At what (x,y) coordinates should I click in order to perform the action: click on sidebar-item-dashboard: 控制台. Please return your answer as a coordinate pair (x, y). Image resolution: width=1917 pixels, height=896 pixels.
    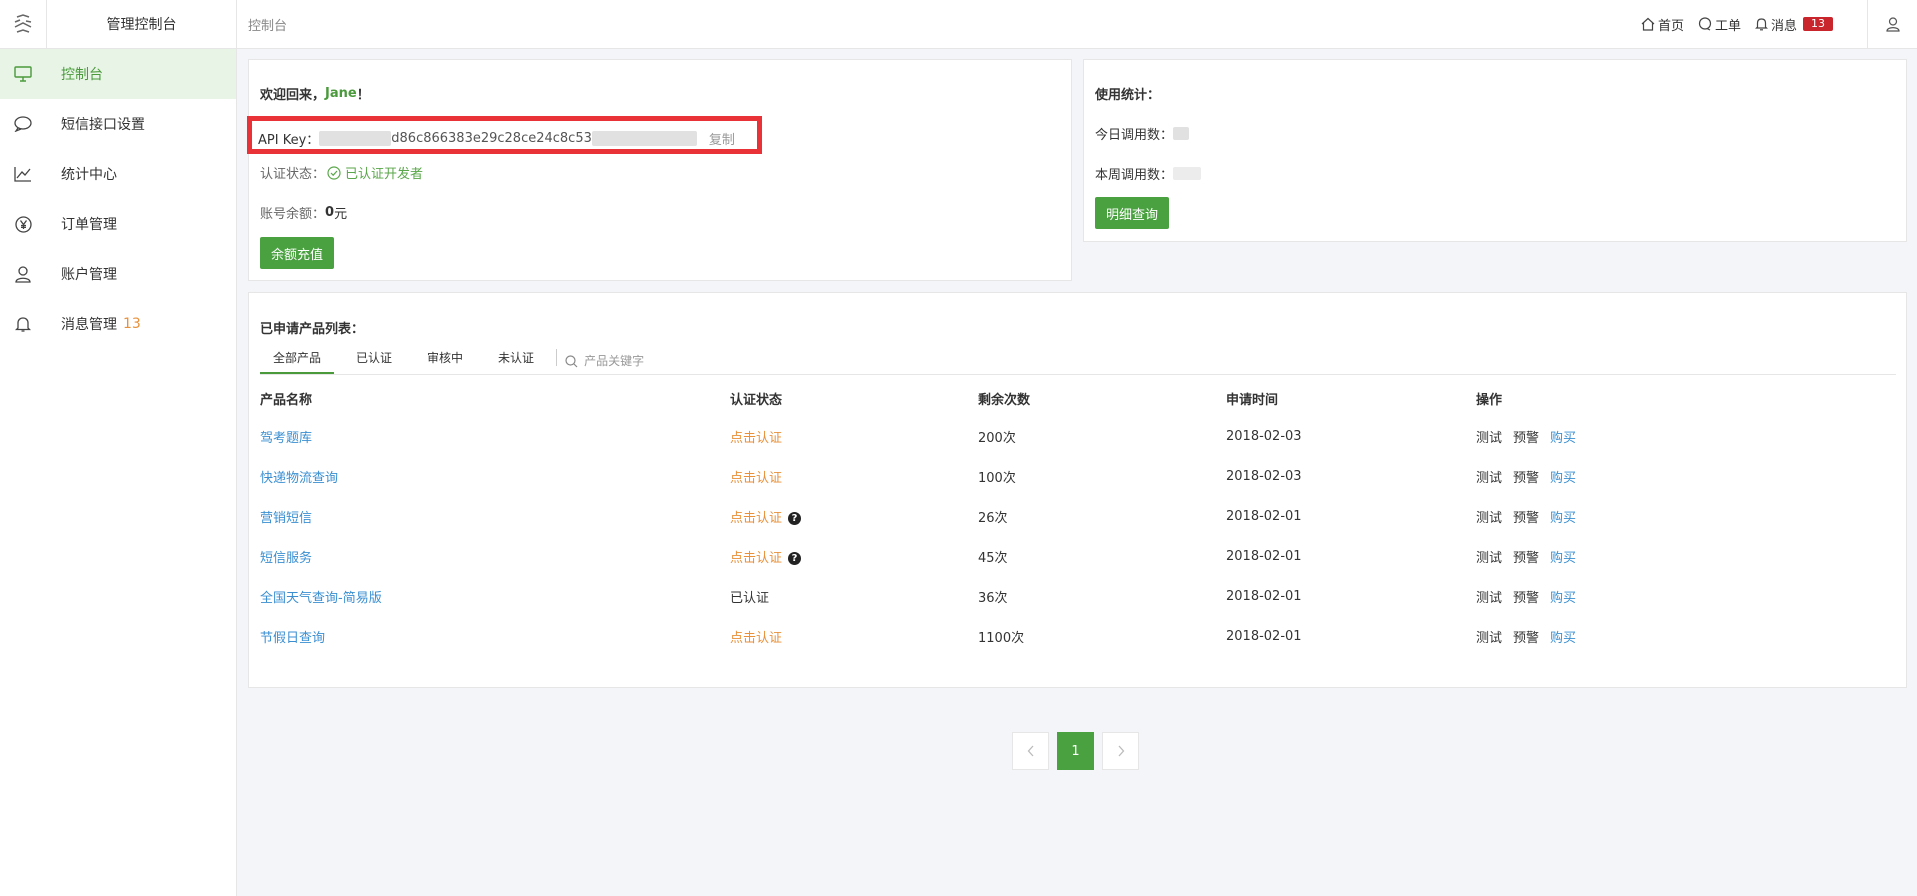
    Looking at the image, I should click on (118, 74).